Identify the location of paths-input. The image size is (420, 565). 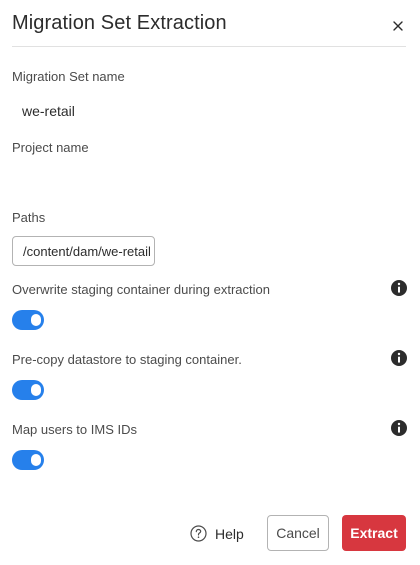
(83, 251).